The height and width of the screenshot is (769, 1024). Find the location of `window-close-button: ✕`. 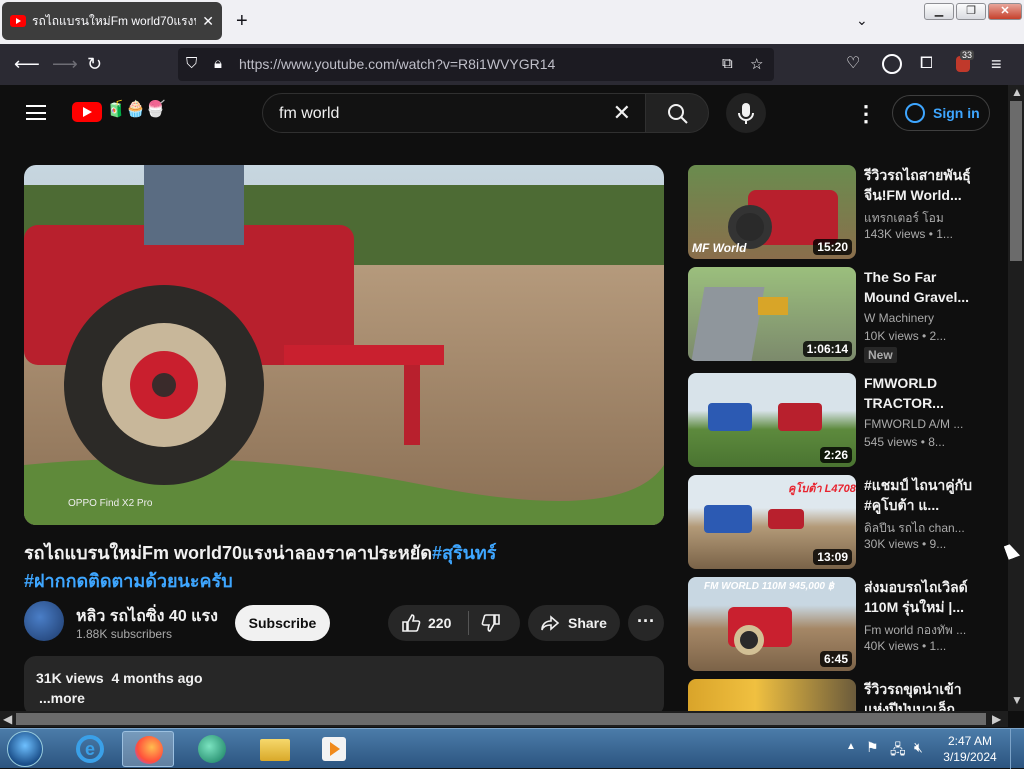

window-close-button: ✕ is located at coordinates (1005, 11).